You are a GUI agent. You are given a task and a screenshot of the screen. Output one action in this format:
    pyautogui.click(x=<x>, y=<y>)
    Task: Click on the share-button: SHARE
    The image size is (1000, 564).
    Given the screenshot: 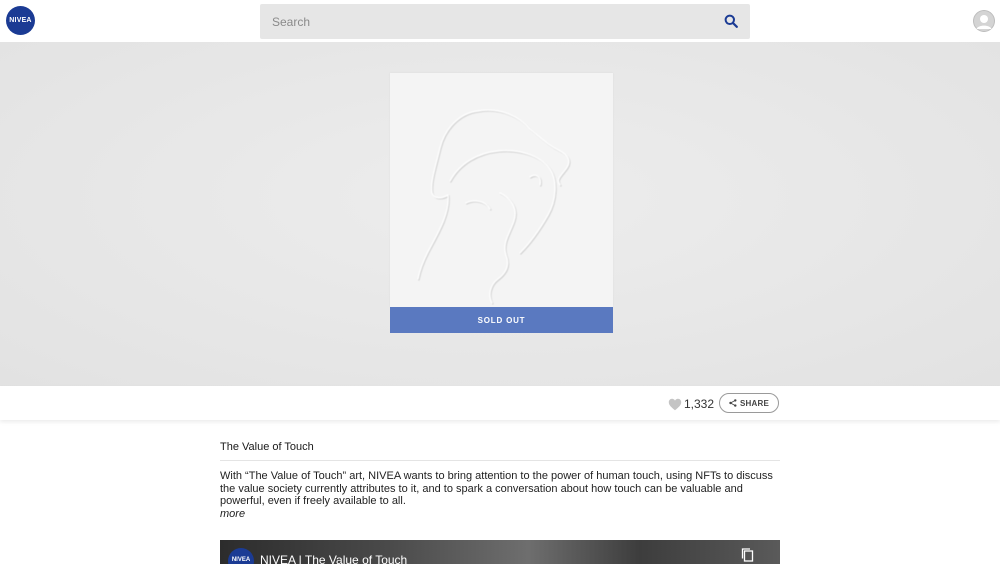 What is the action you would take?
    pyautogui.click(x=749, y=403)
    